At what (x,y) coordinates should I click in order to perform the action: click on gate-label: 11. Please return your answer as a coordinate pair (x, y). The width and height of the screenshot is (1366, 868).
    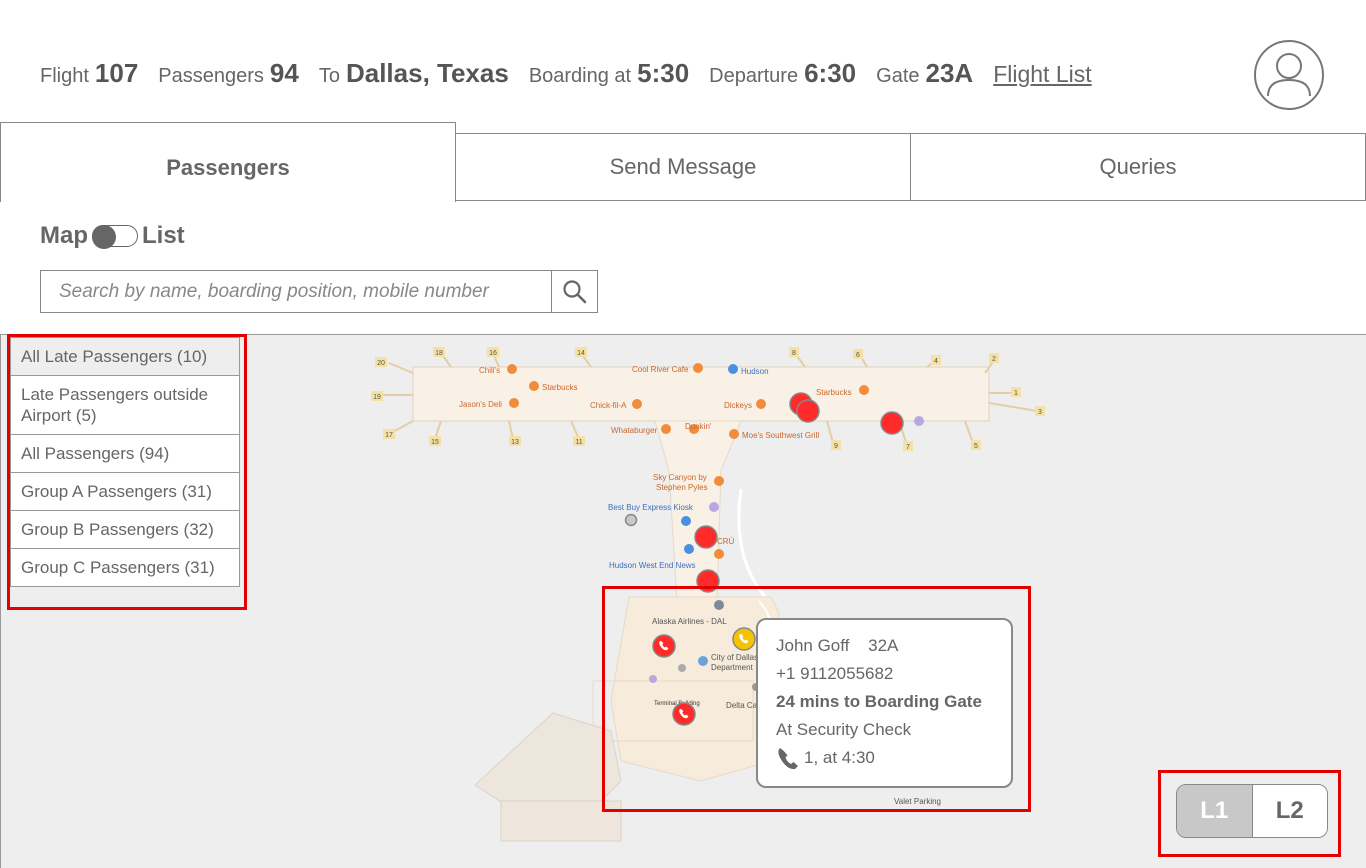
    Looking at the image, I should click on (578, 442).